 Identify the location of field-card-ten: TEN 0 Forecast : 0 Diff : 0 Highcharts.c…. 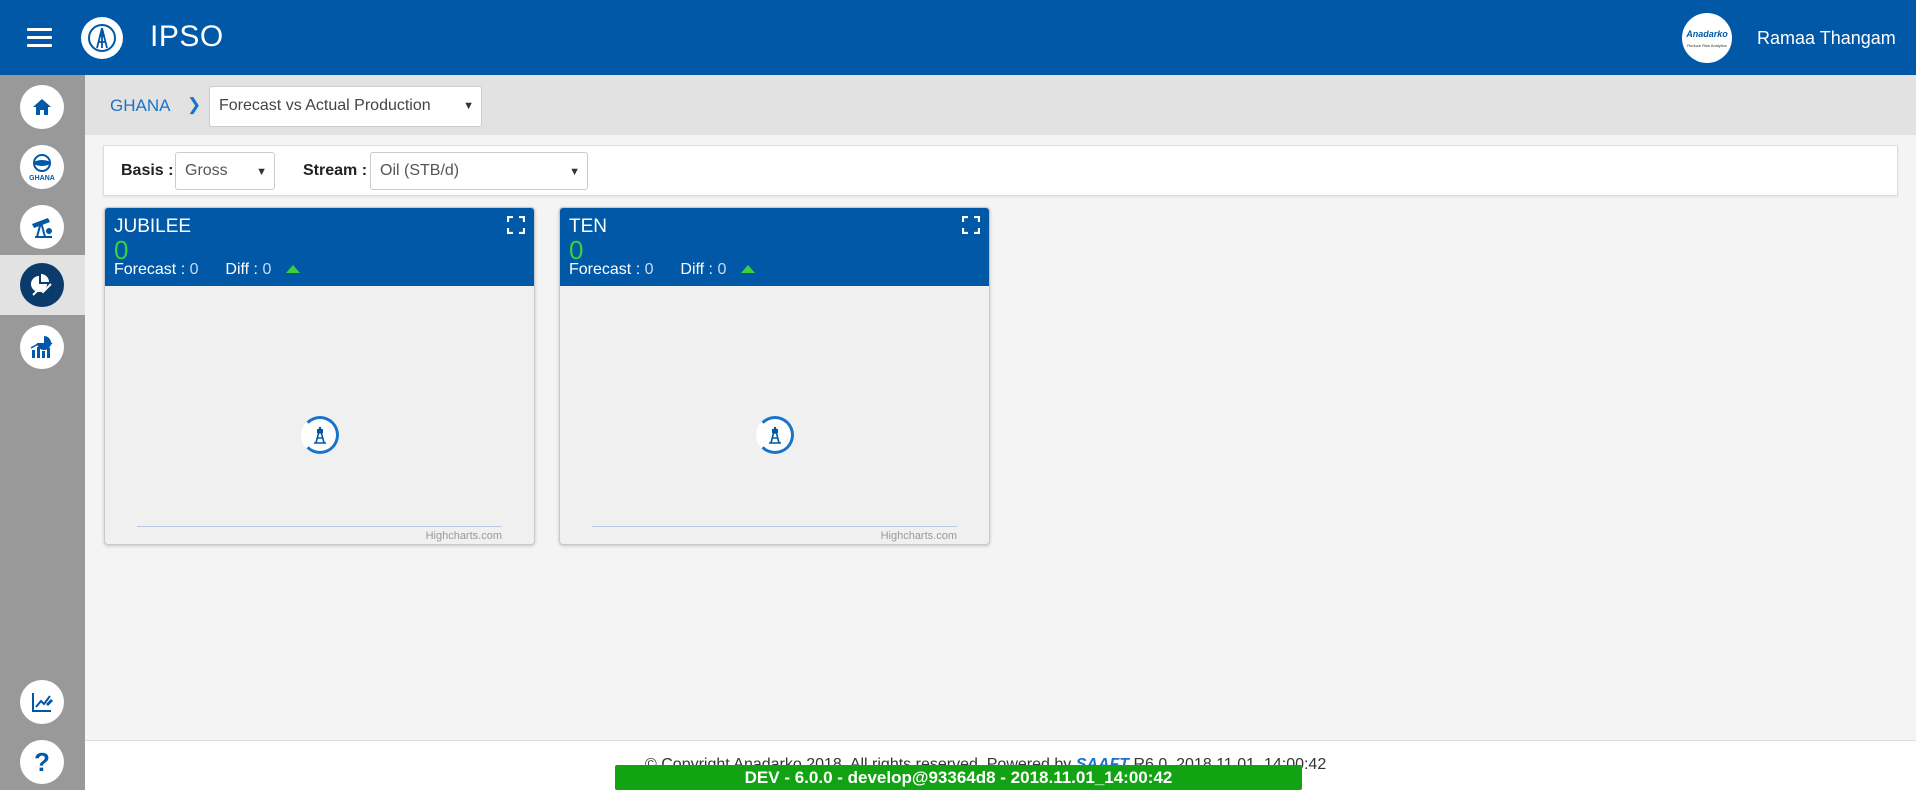
(774, 376).